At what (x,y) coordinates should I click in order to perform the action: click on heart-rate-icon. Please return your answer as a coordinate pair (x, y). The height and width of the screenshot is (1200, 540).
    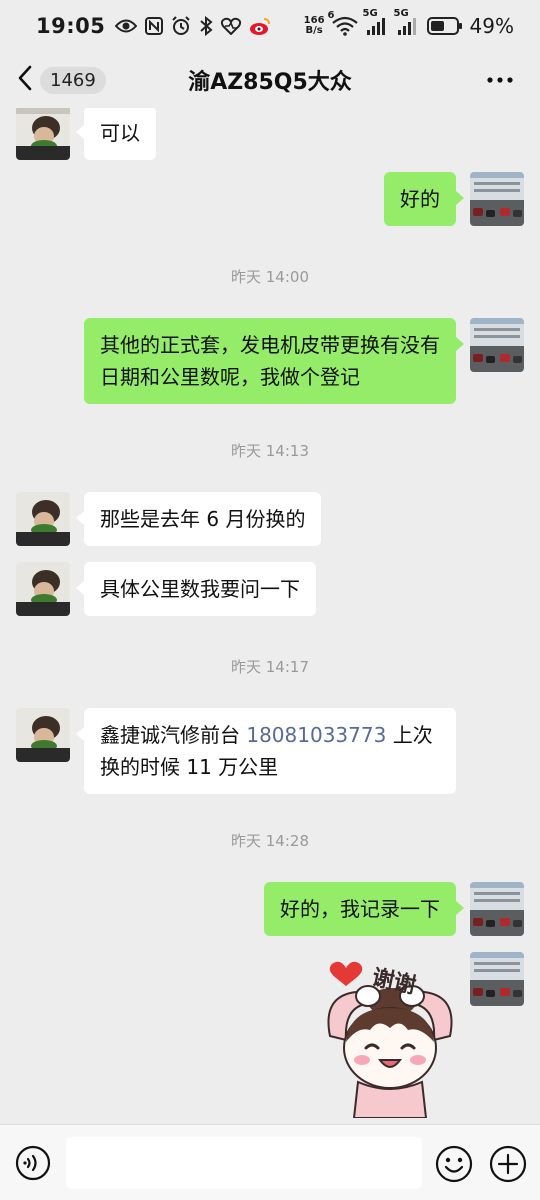
    Looking at the image, I should click on (231, 26).